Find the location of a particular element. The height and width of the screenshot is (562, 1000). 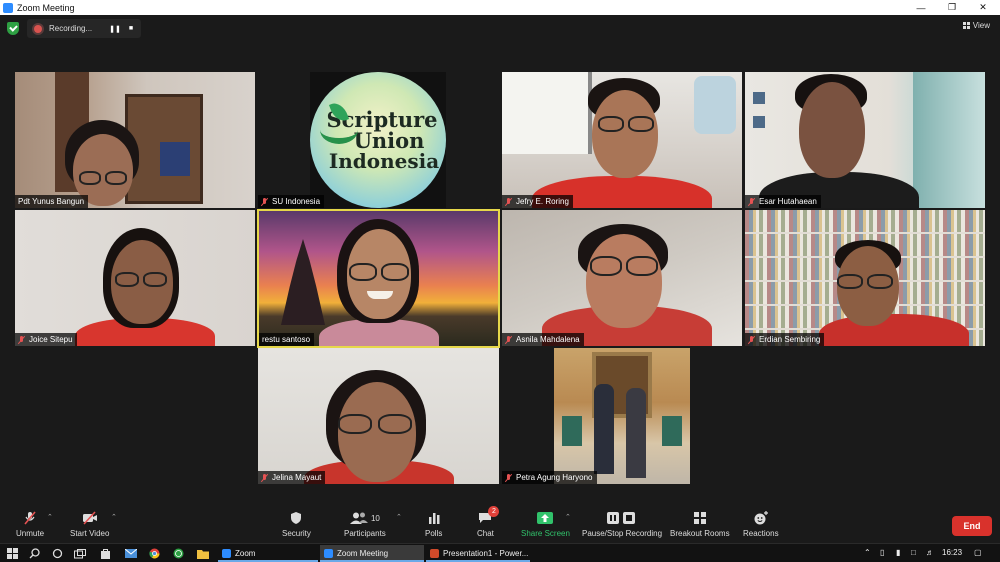

unmute-button: Unmute is located at coordinates (30, 524).